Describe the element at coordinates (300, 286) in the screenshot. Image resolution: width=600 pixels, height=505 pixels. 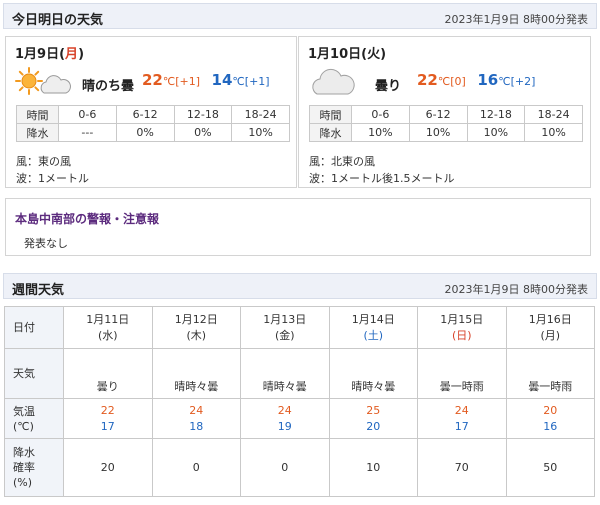
I see `weekly-header: 週間天気 2023年1月9日 8時00分発表` at that location.